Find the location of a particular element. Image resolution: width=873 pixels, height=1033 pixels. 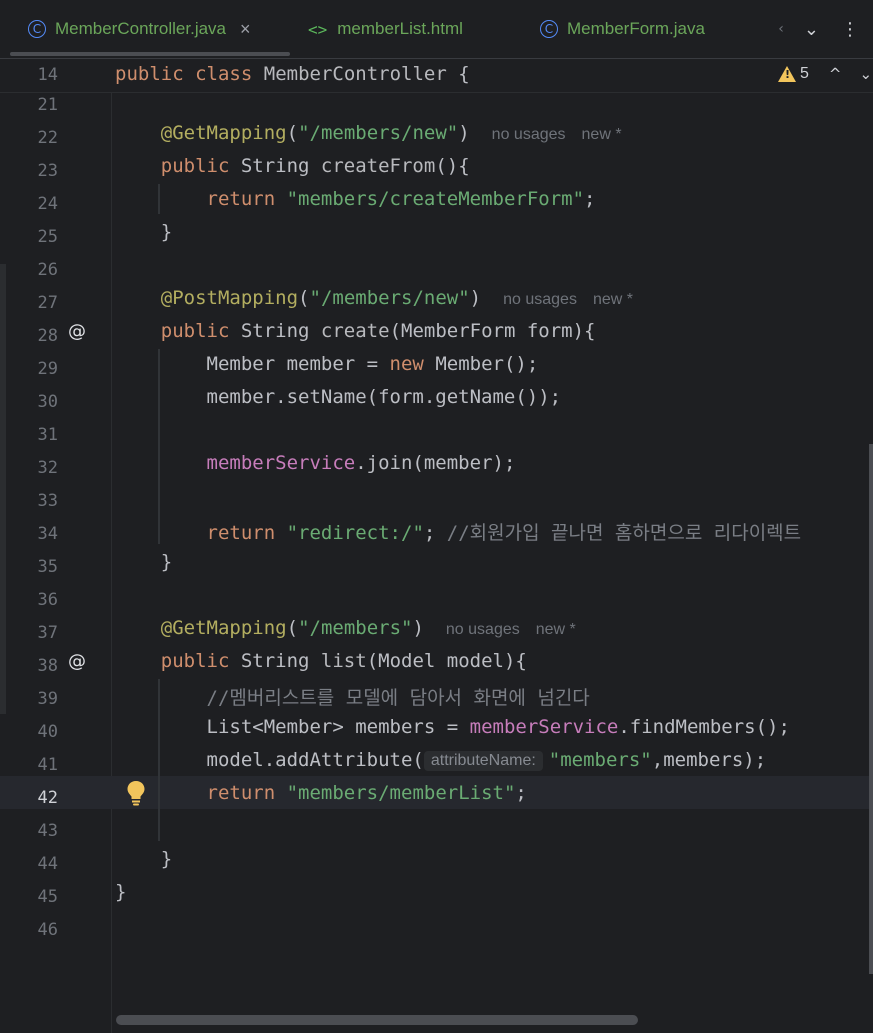

line-number: 40 is located at coordinates (47, 732).